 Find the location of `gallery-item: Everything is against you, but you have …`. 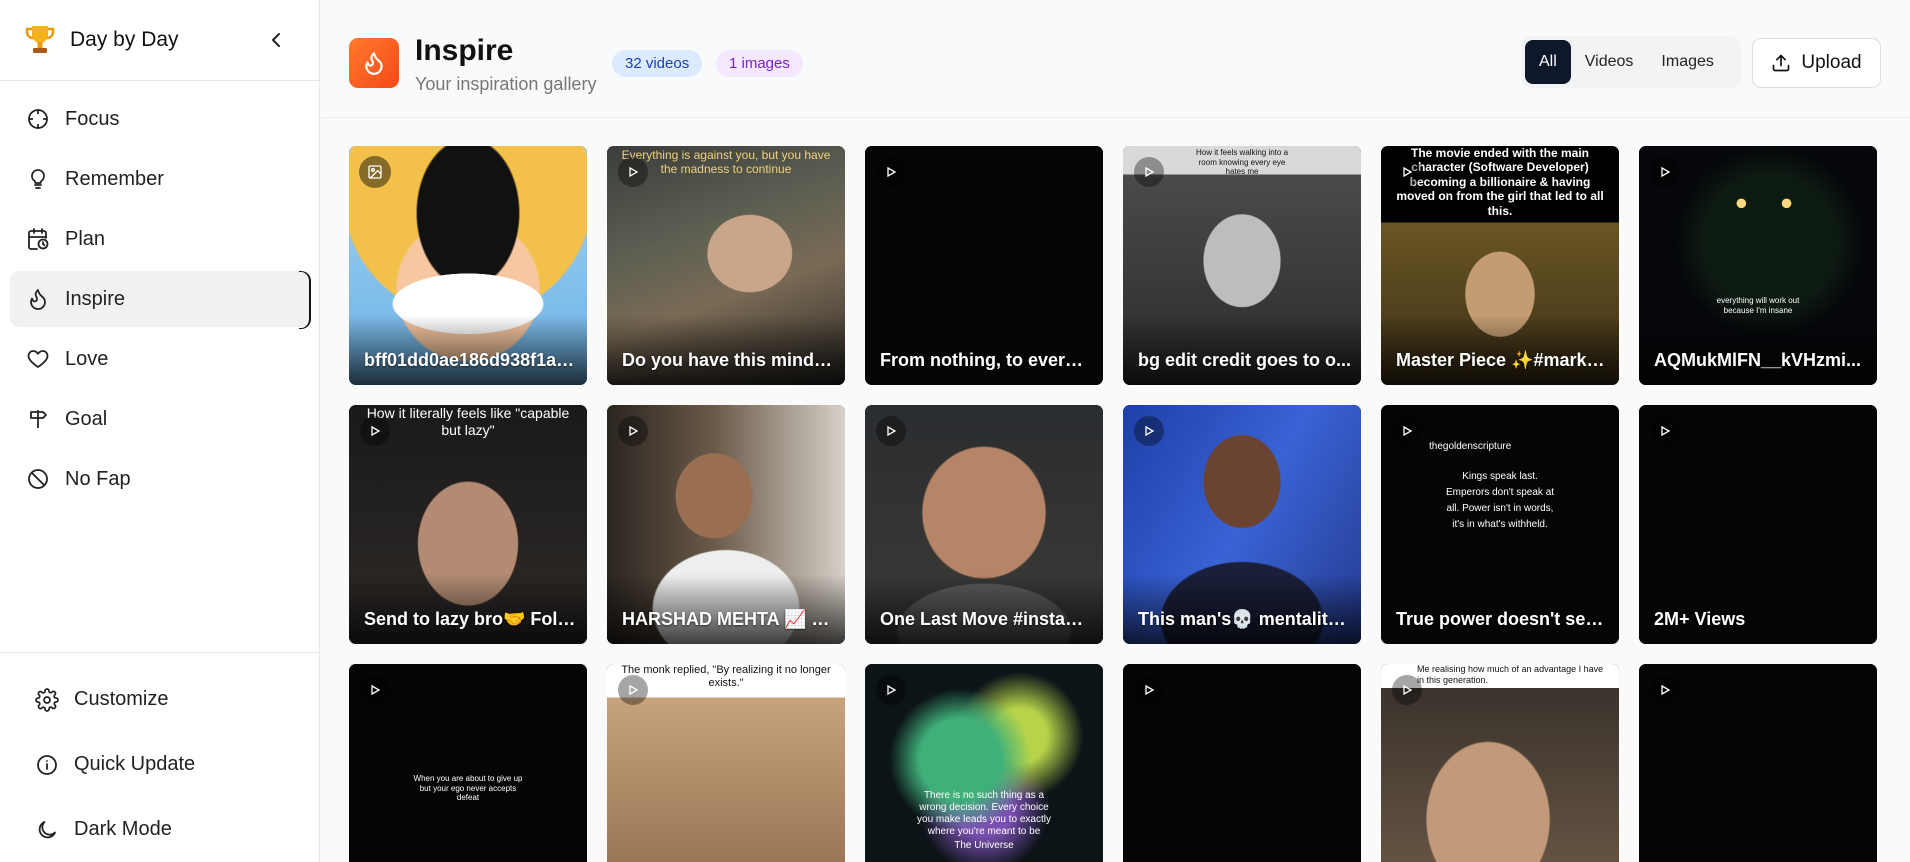

gallery-item: Everything is against you, but you have … is located at coordinates (726, 265).